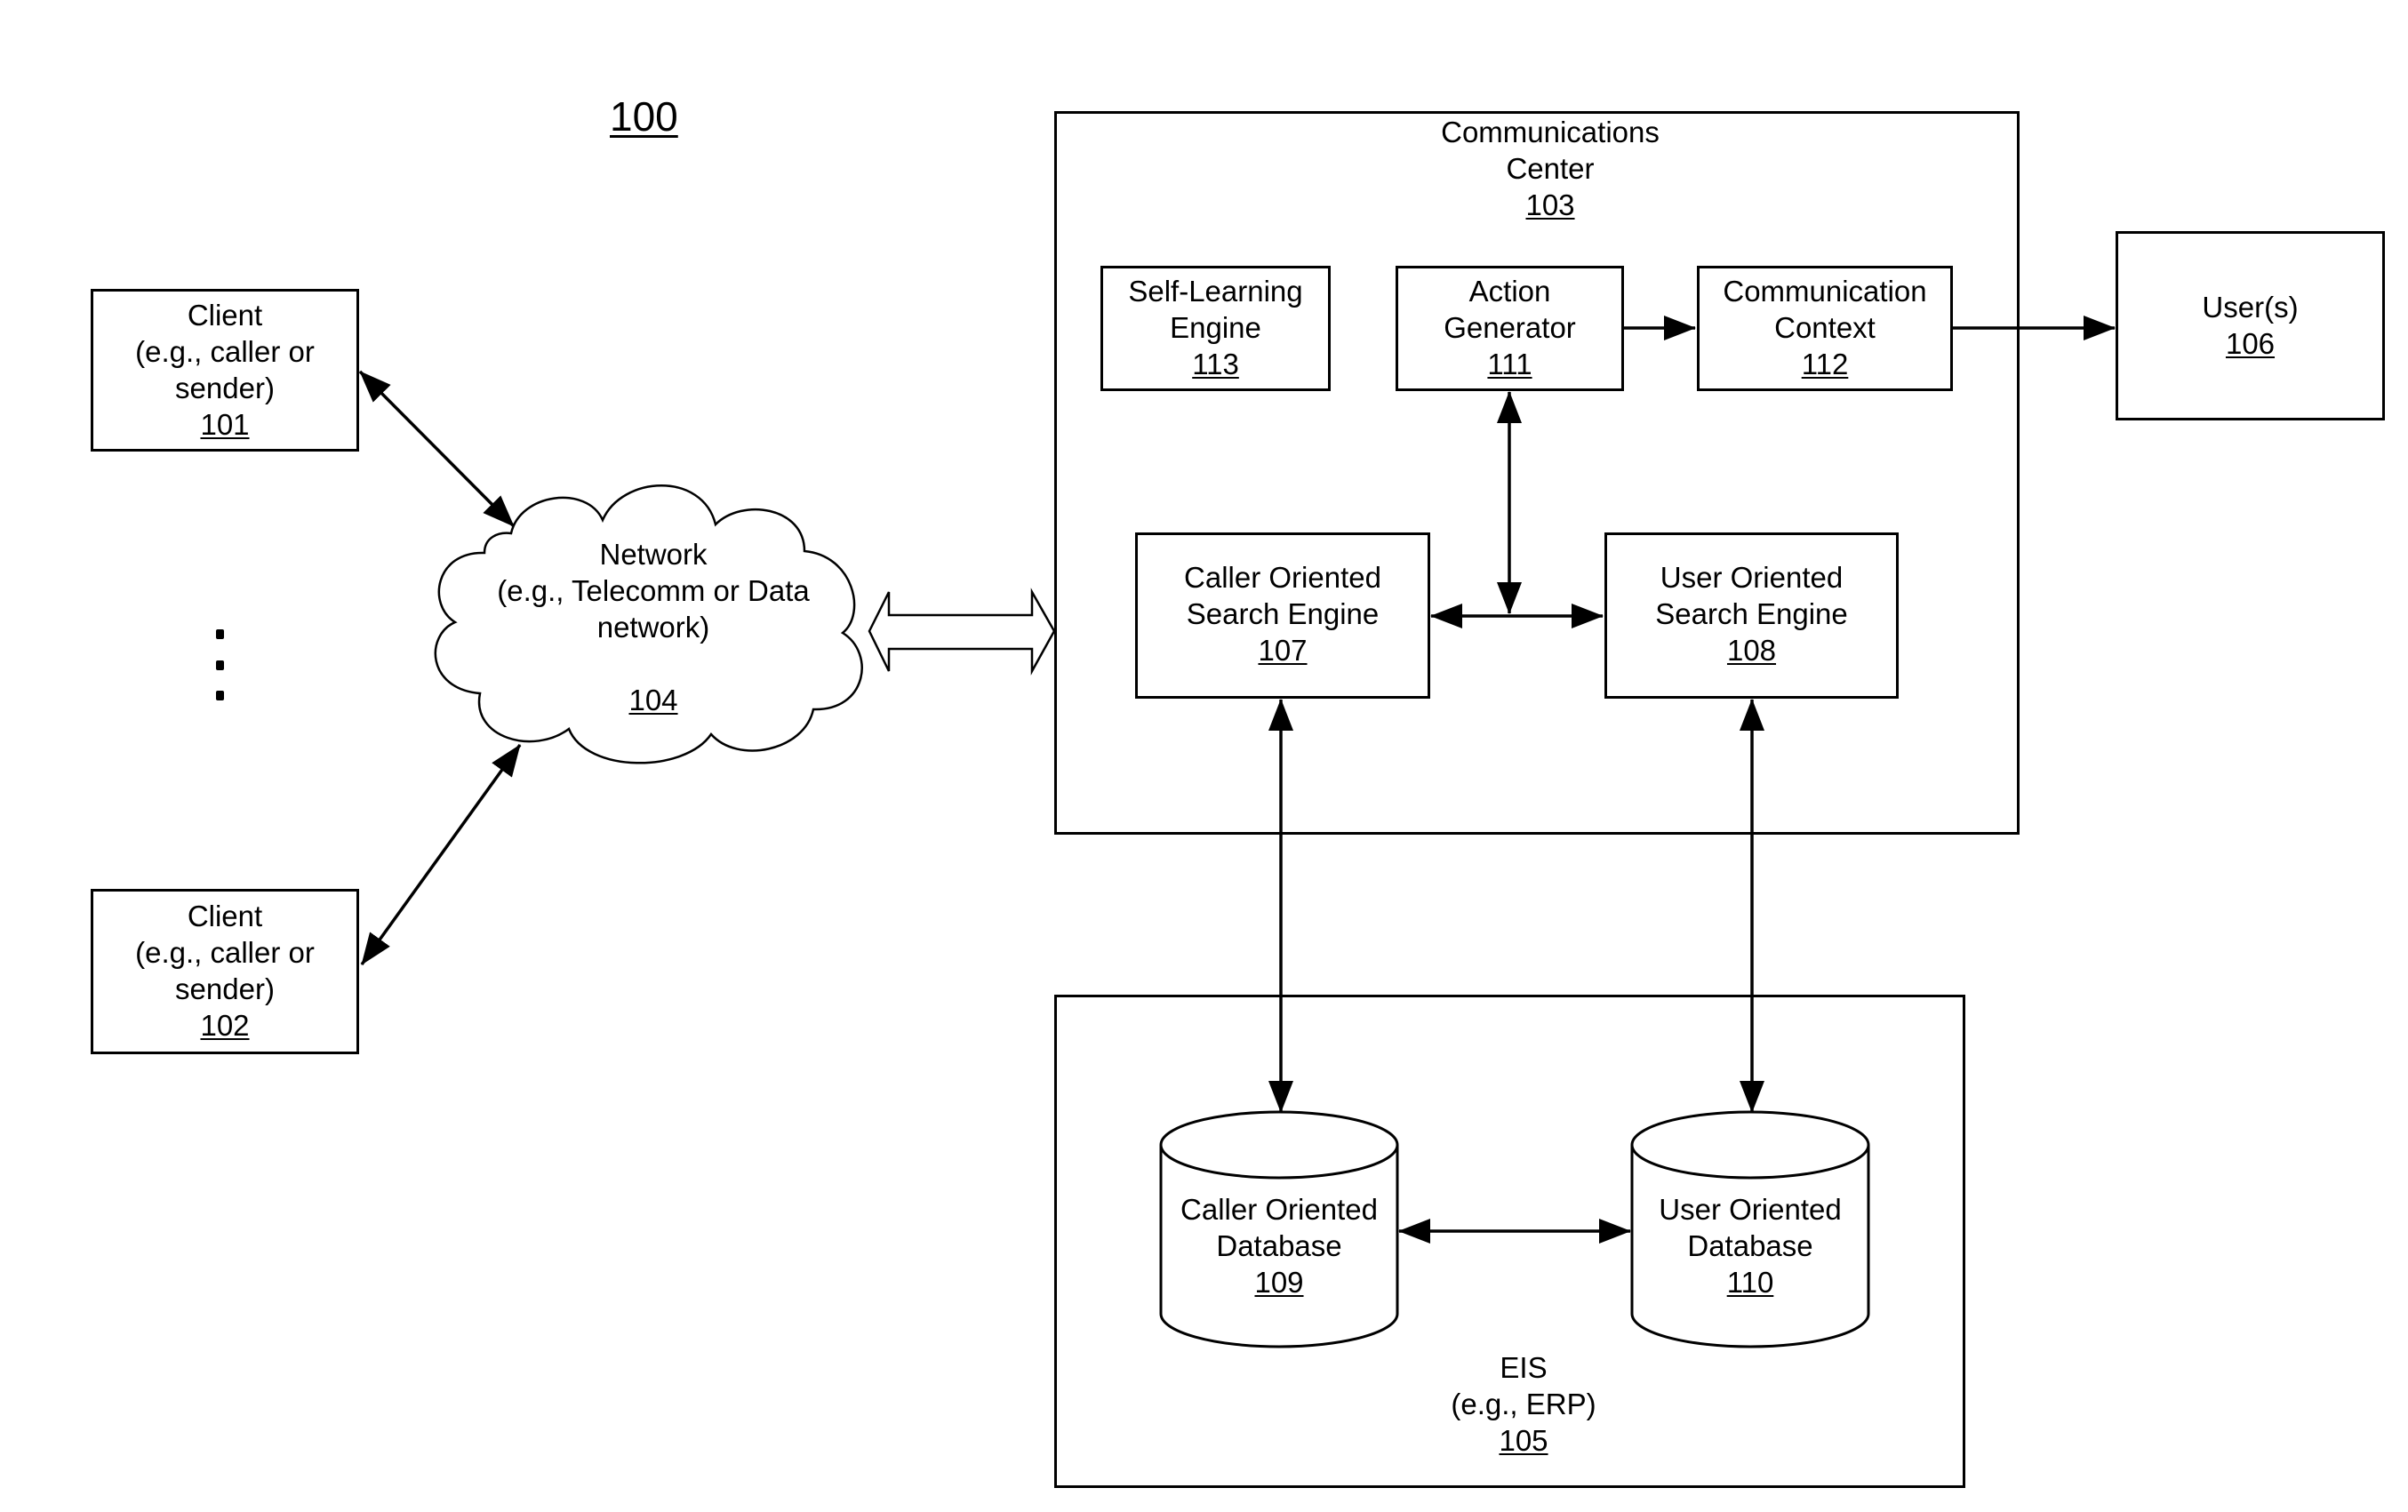 This screenshot has width=2408, height=1512. I want to click on user-search-engine-label: User Oriented Search Engine 108, so click(1751, 613).